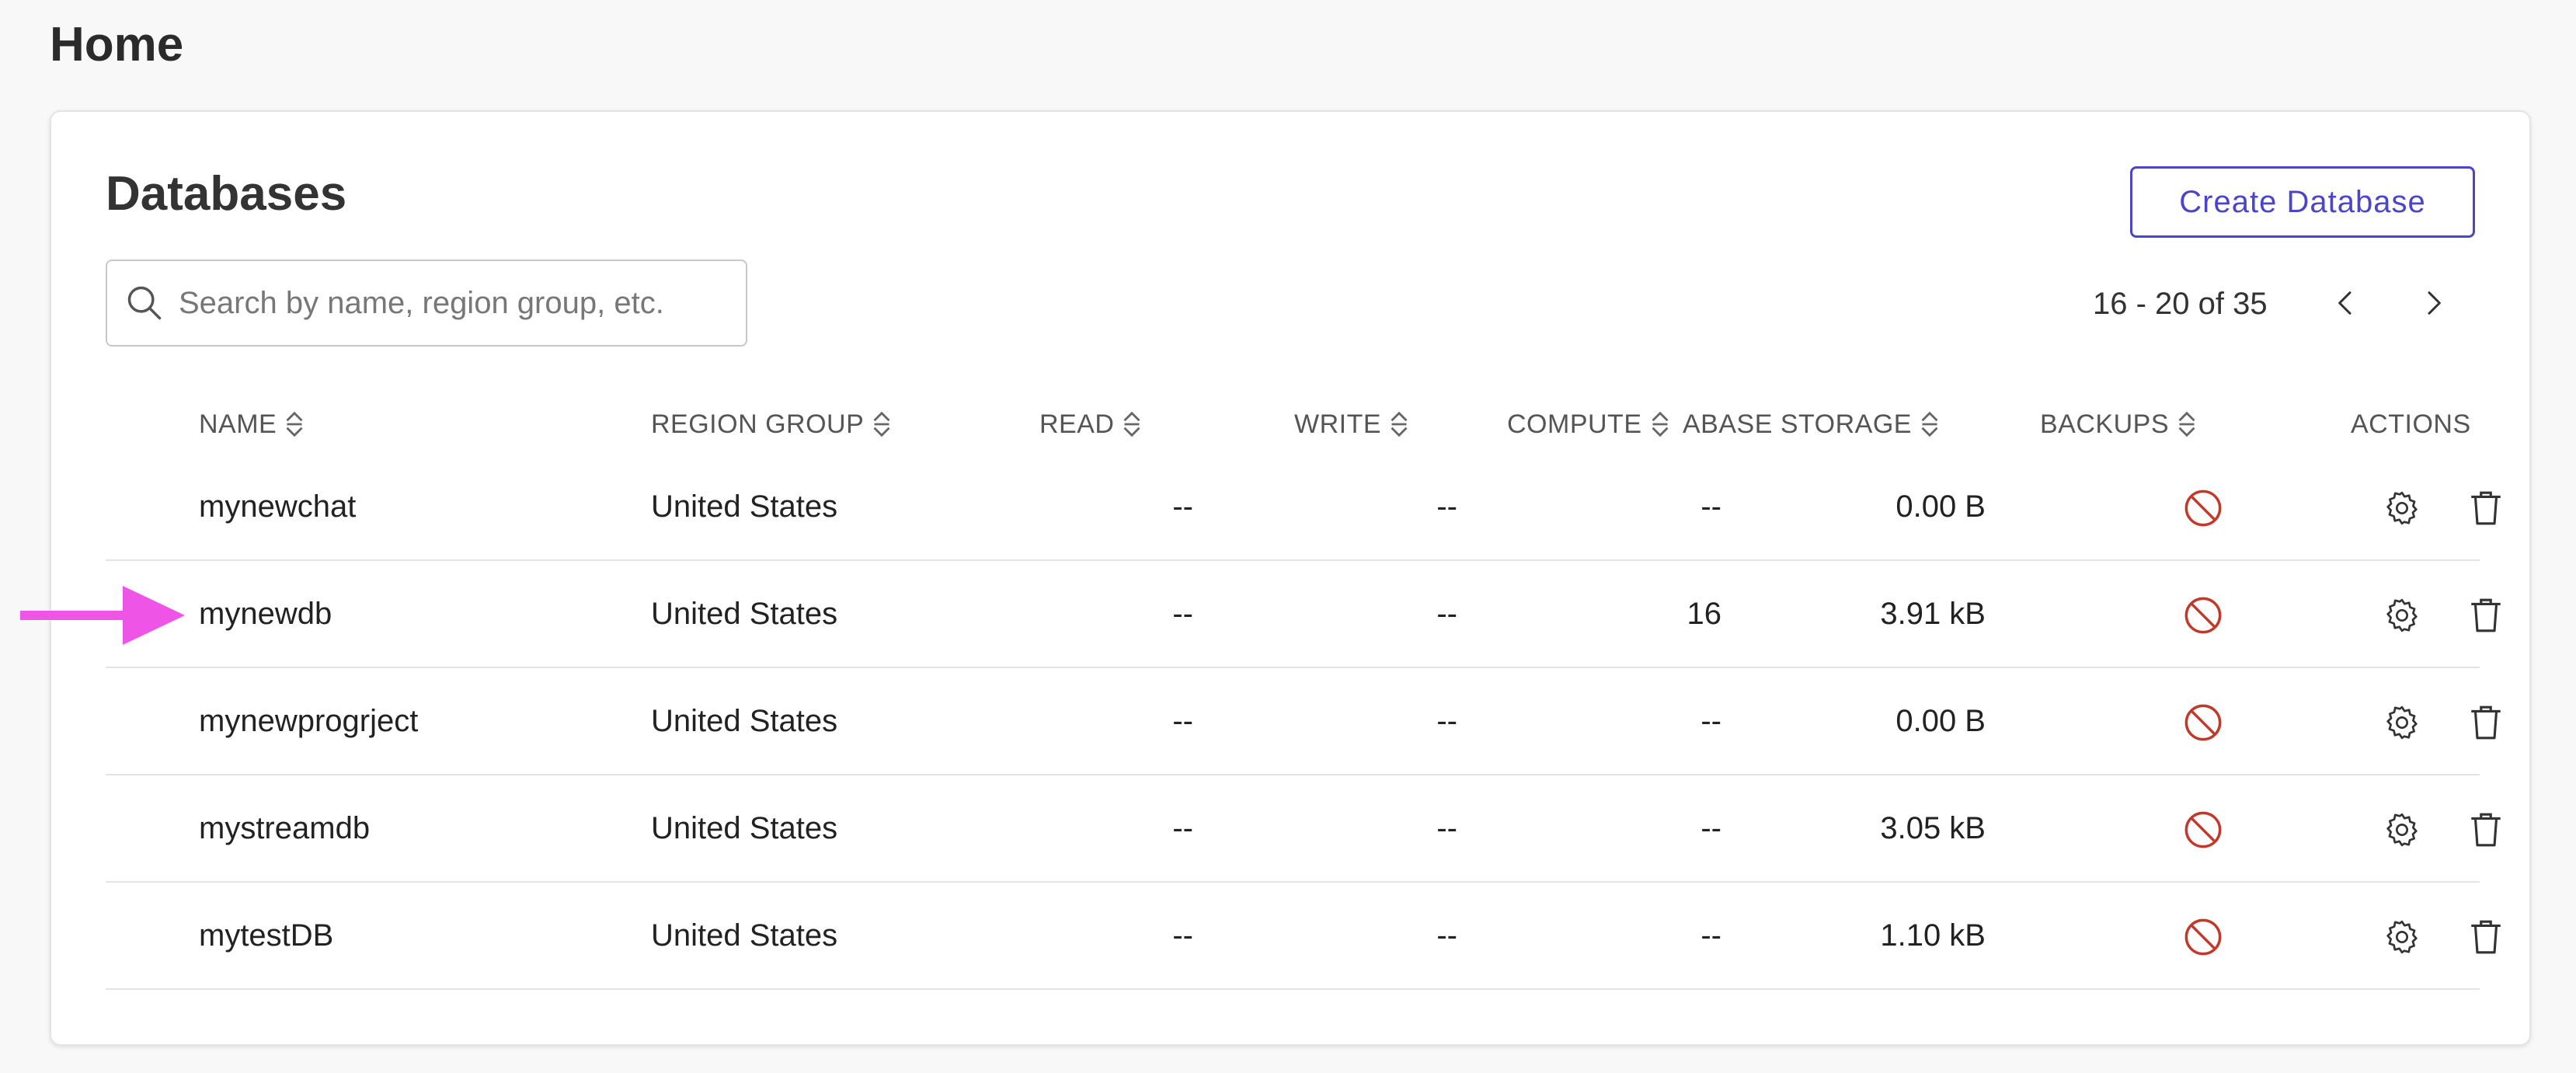 The image size is (2576, 1073). What do you see at coordinates (144, 303) in the screenshot?
I see `search-icon` at bounding box center [144, 303].